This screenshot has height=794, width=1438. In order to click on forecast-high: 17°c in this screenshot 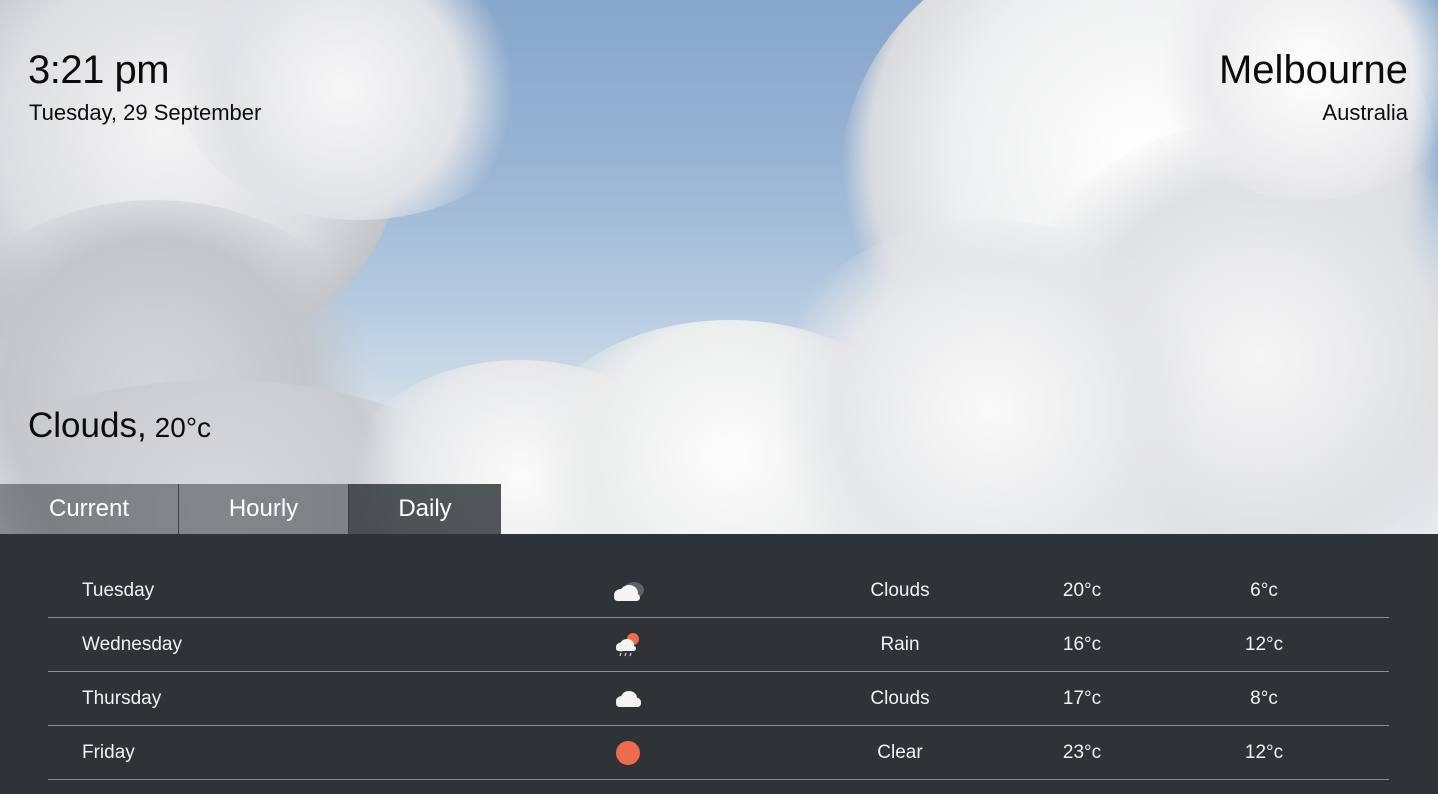, I will do `click(1082, 698)`.